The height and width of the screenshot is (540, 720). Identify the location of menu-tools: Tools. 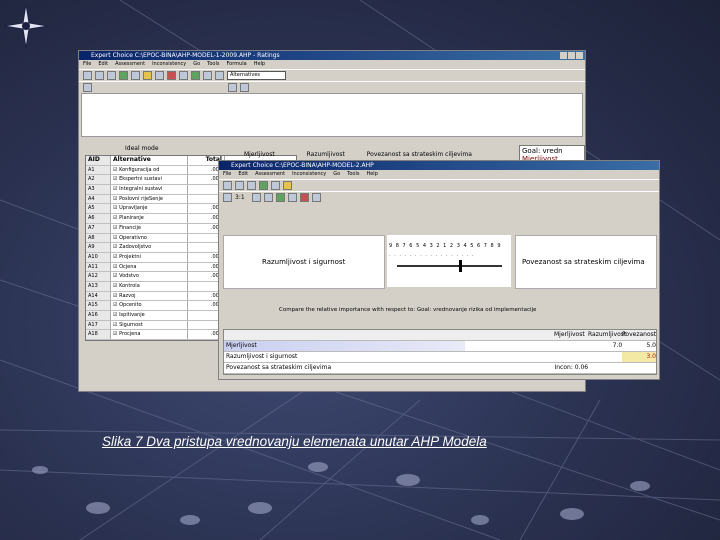
(213, 64).